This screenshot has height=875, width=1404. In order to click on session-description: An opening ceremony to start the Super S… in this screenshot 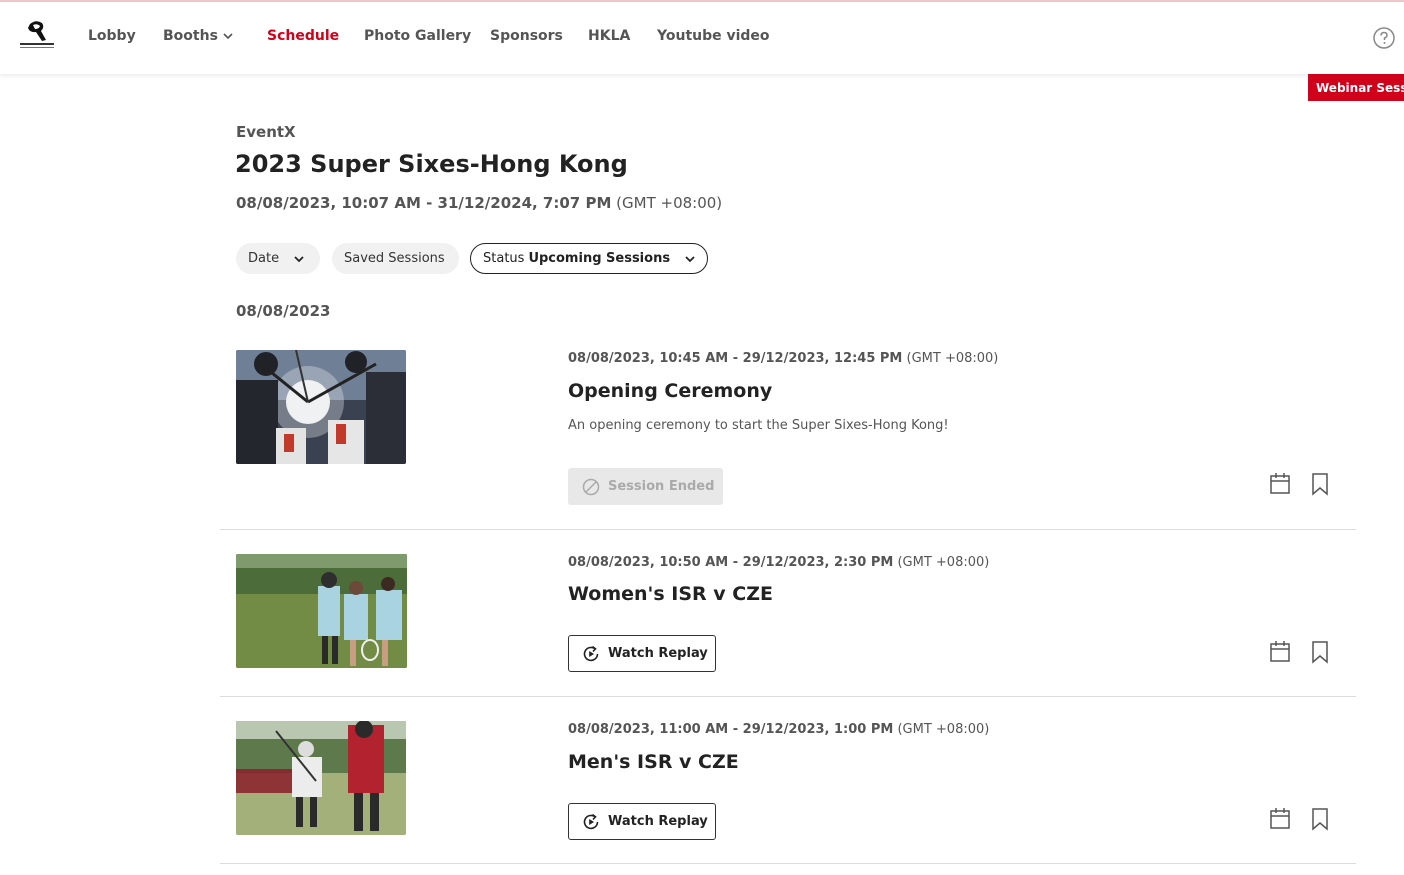, I will do `click(758, 425)`.